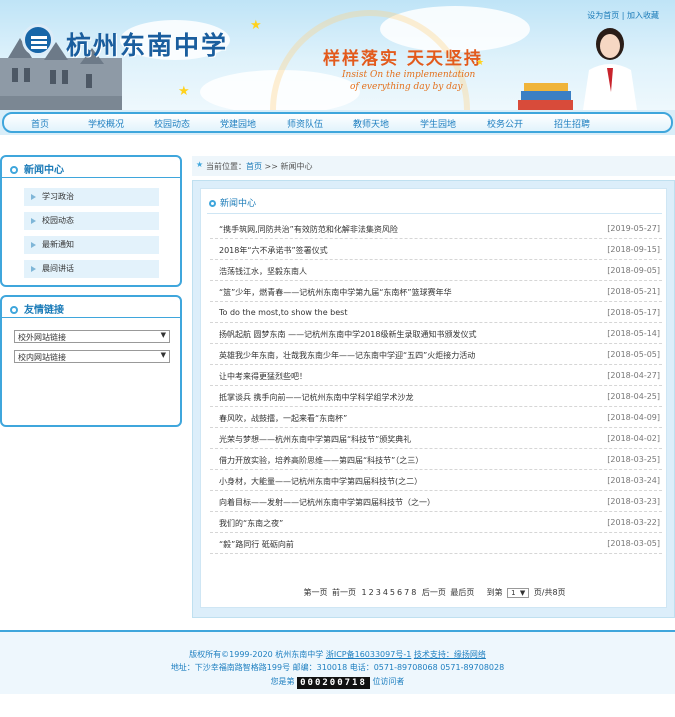 The width and height of the screenshot is (675, 717). What do you see at coordinates (371, 123) in the screenshot?
I see `nav-item-teachers: 教师天地` at bounding box center [371, 123].